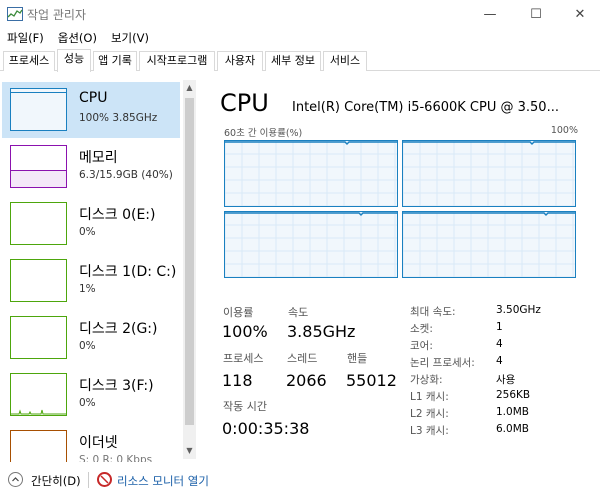 The height and width of the screenshot is (502, 600). What do you see at coordinates (429, 431) in the screenshot?
I see `spec-label: L3 캐시:` at bounding box center [429, 431].